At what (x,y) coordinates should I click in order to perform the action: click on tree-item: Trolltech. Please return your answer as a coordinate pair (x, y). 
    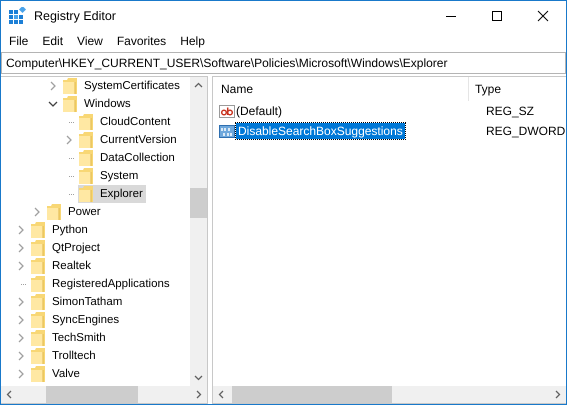
    Looking at the image, I should click on (64, 356).